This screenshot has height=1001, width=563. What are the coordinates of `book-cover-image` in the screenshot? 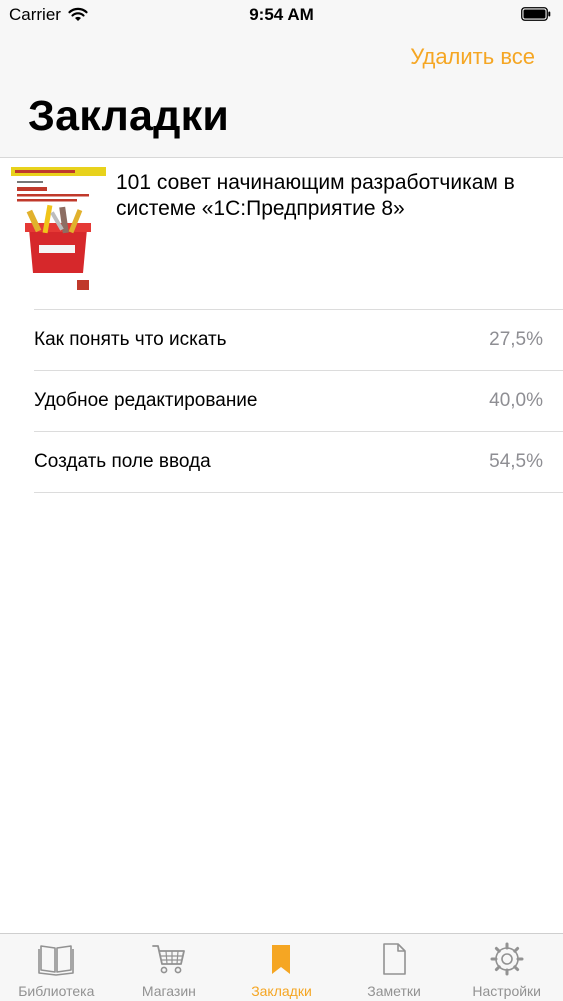 It's located at (58, 233).